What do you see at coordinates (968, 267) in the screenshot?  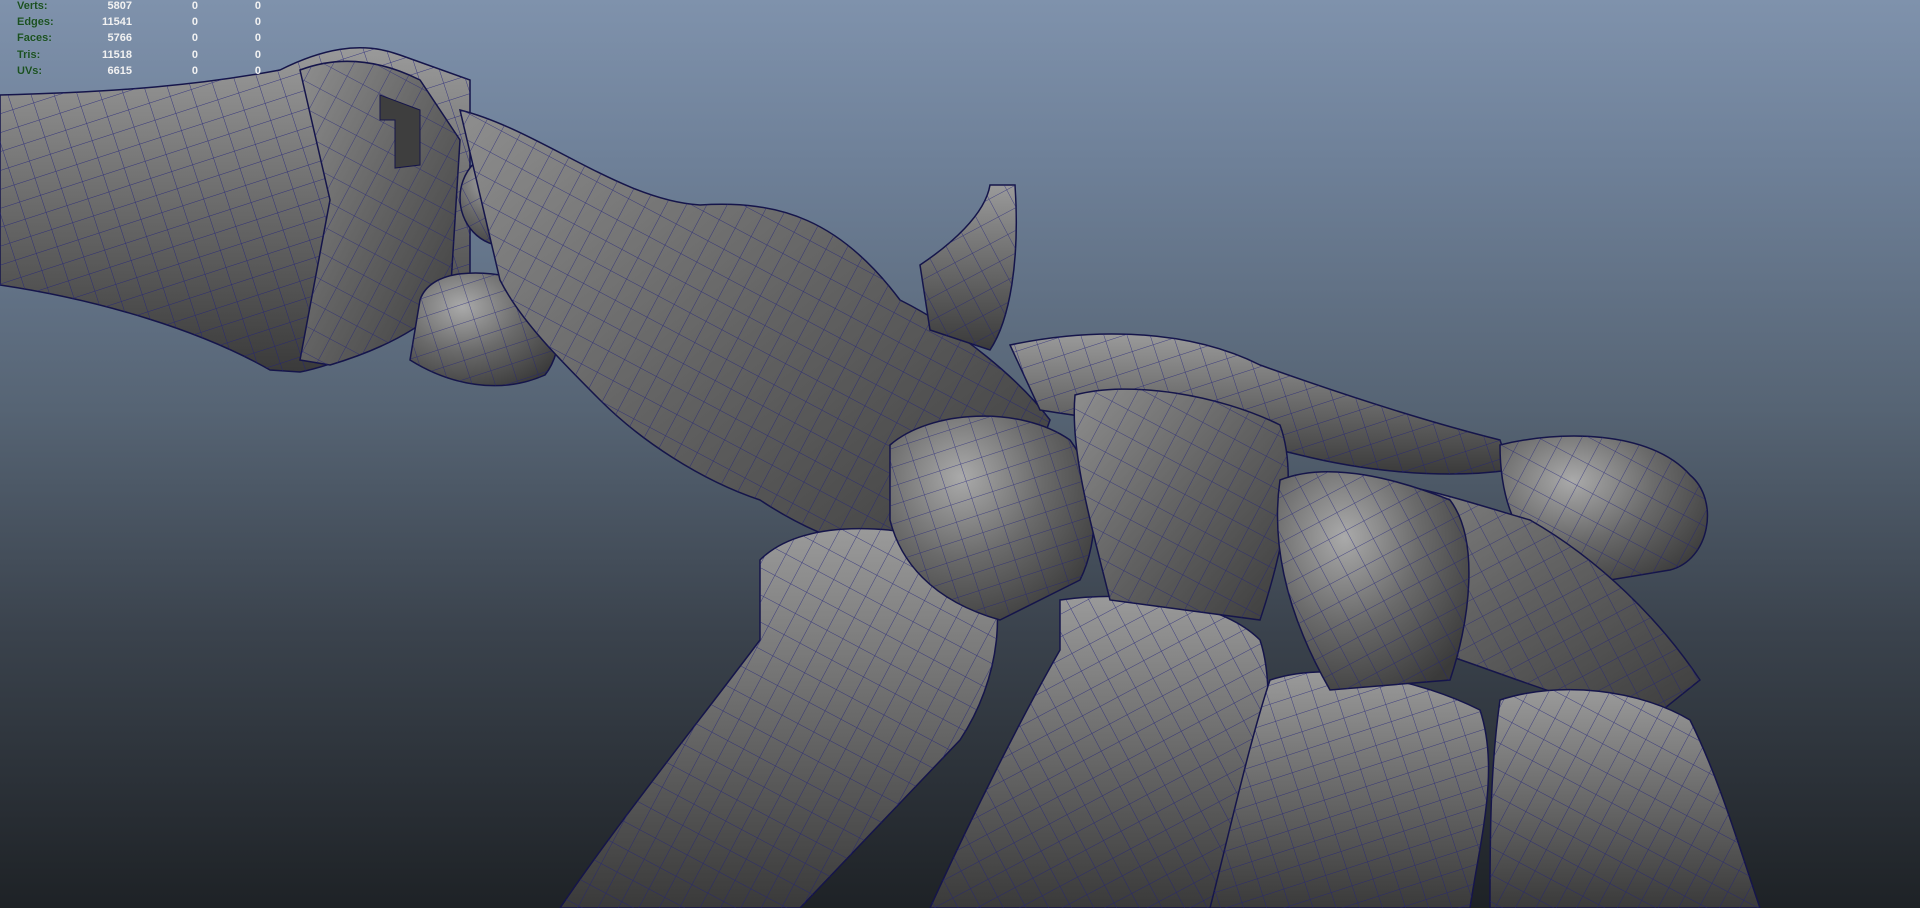 I see `hamate-hook` at bounding box center [968, 267].